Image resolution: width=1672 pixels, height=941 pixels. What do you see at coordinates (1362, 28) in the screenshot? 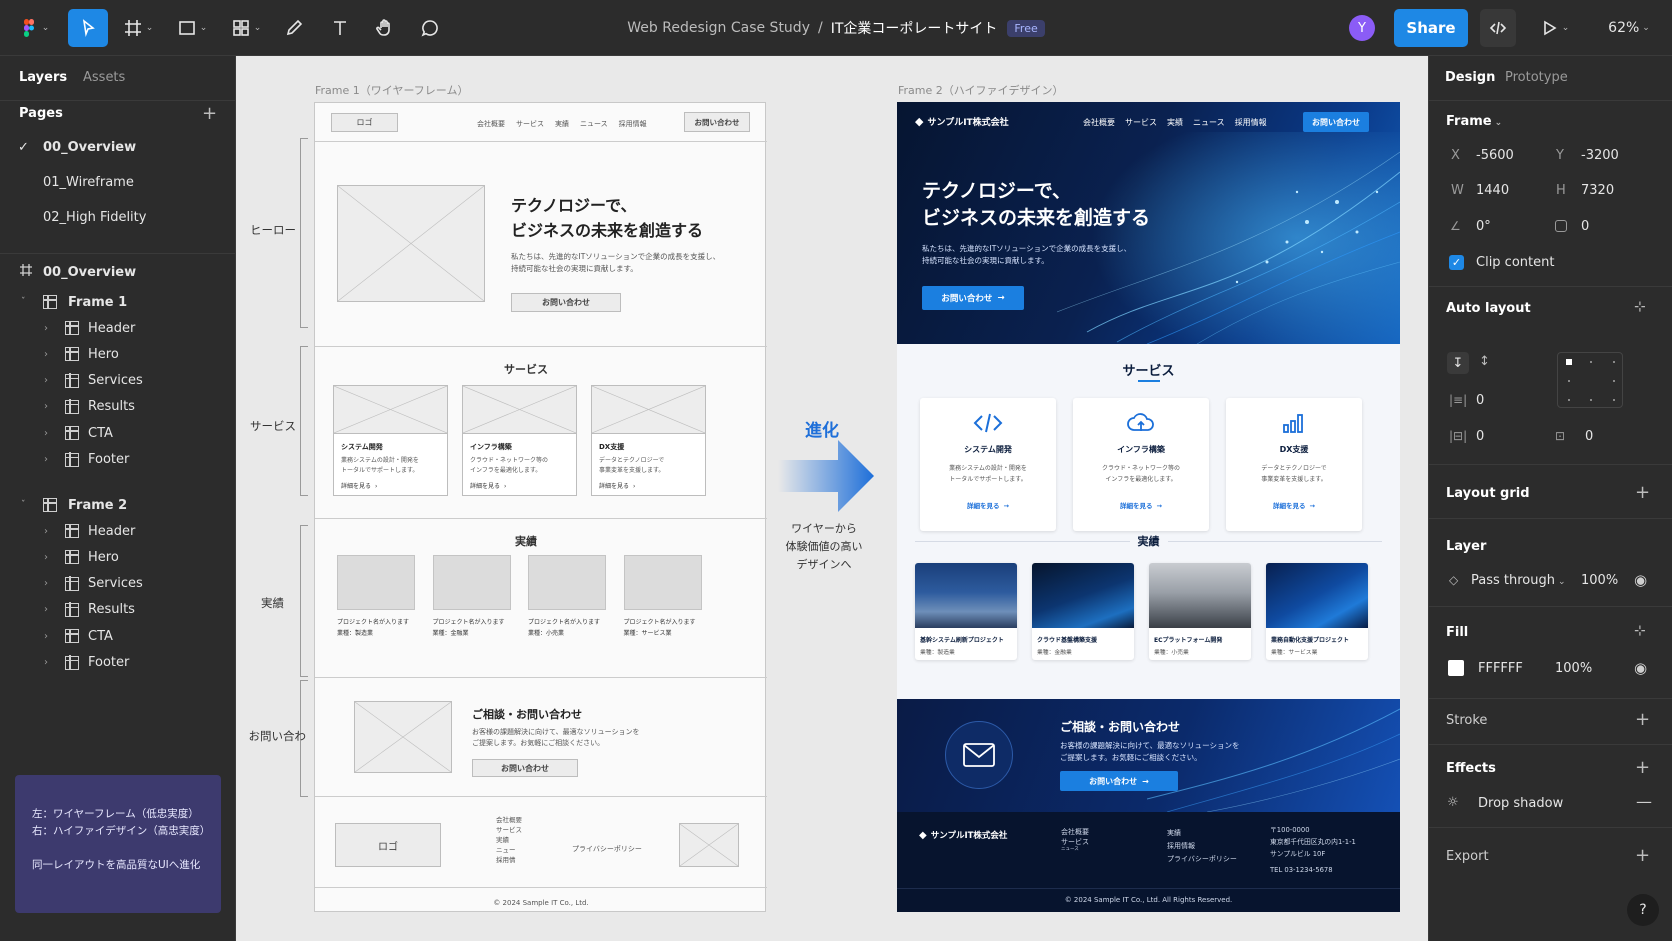
I see `avatar: Y` at bounding box center [1362, 28].